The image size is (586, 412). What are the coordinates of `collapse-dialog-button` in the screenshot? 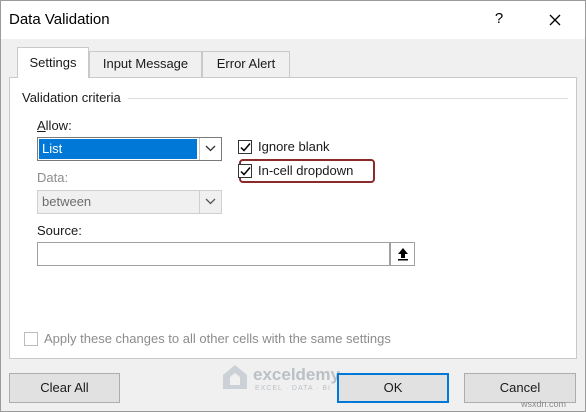 It's located at (402, 254).